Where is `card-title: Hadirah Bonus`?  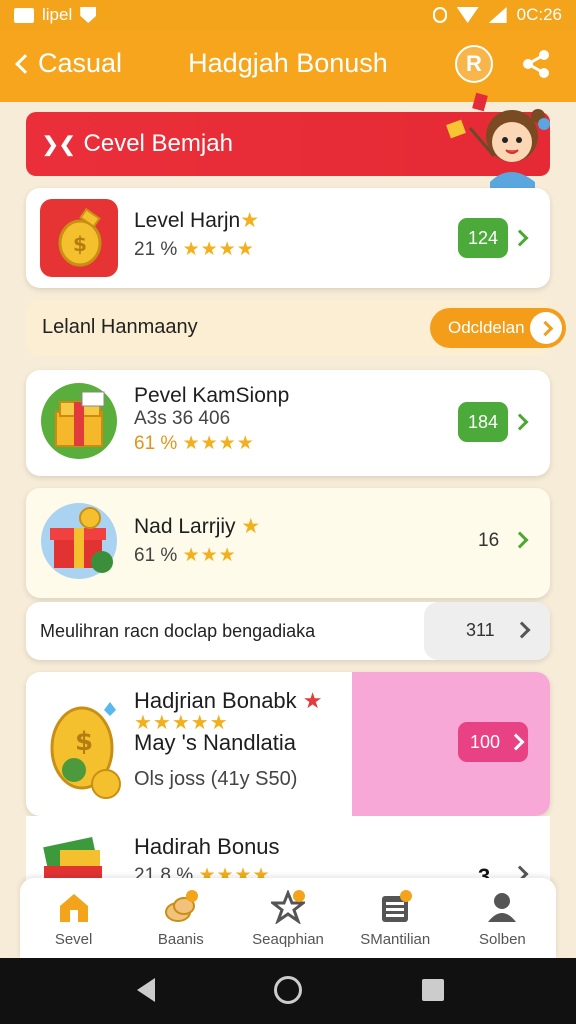
card-title: Hadirah Bonus is located at coordinates (207, 846).